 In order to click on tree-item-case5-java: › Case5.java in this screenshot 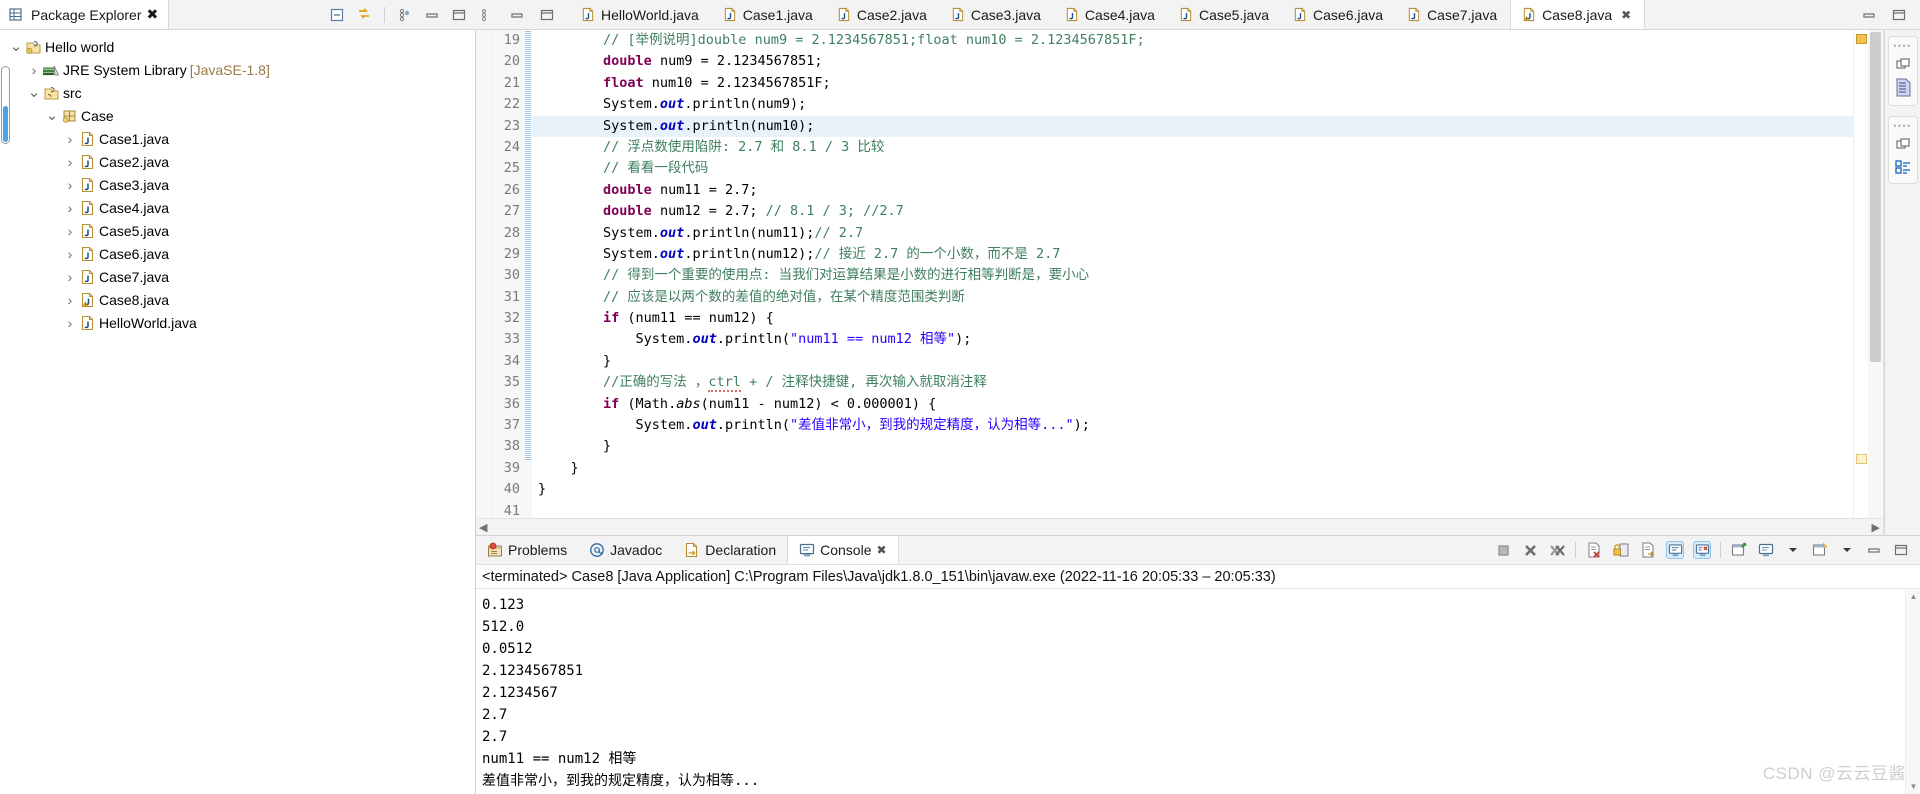, I will do `click(237, 230)`.